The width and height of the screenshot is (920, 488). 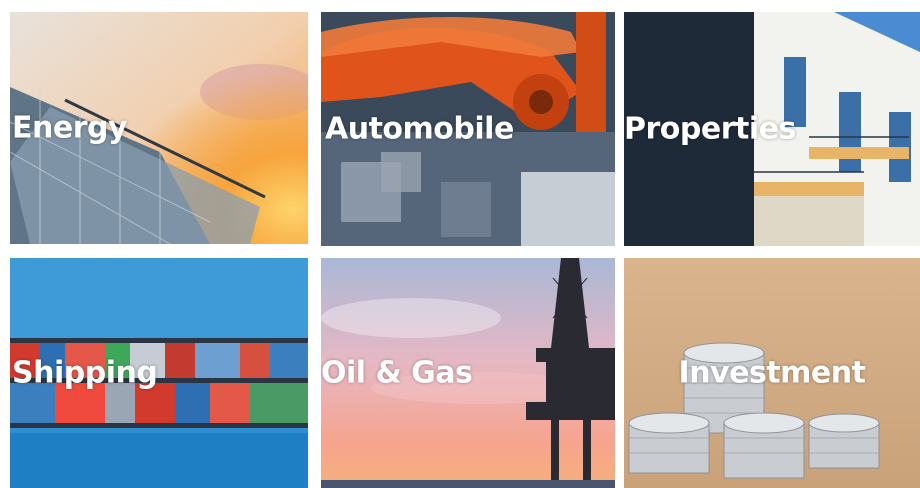 I want to click on tile-label-investment: Investment, so click(x=772, y=373).